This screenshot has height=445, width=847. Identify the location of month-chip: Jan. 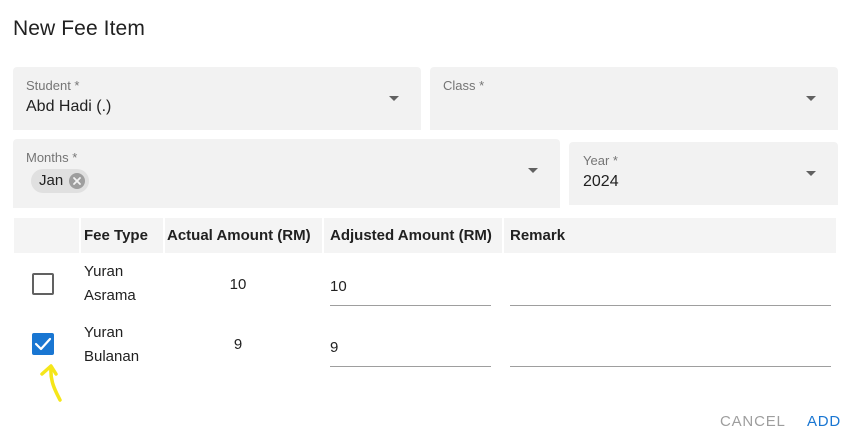
(60, 181).